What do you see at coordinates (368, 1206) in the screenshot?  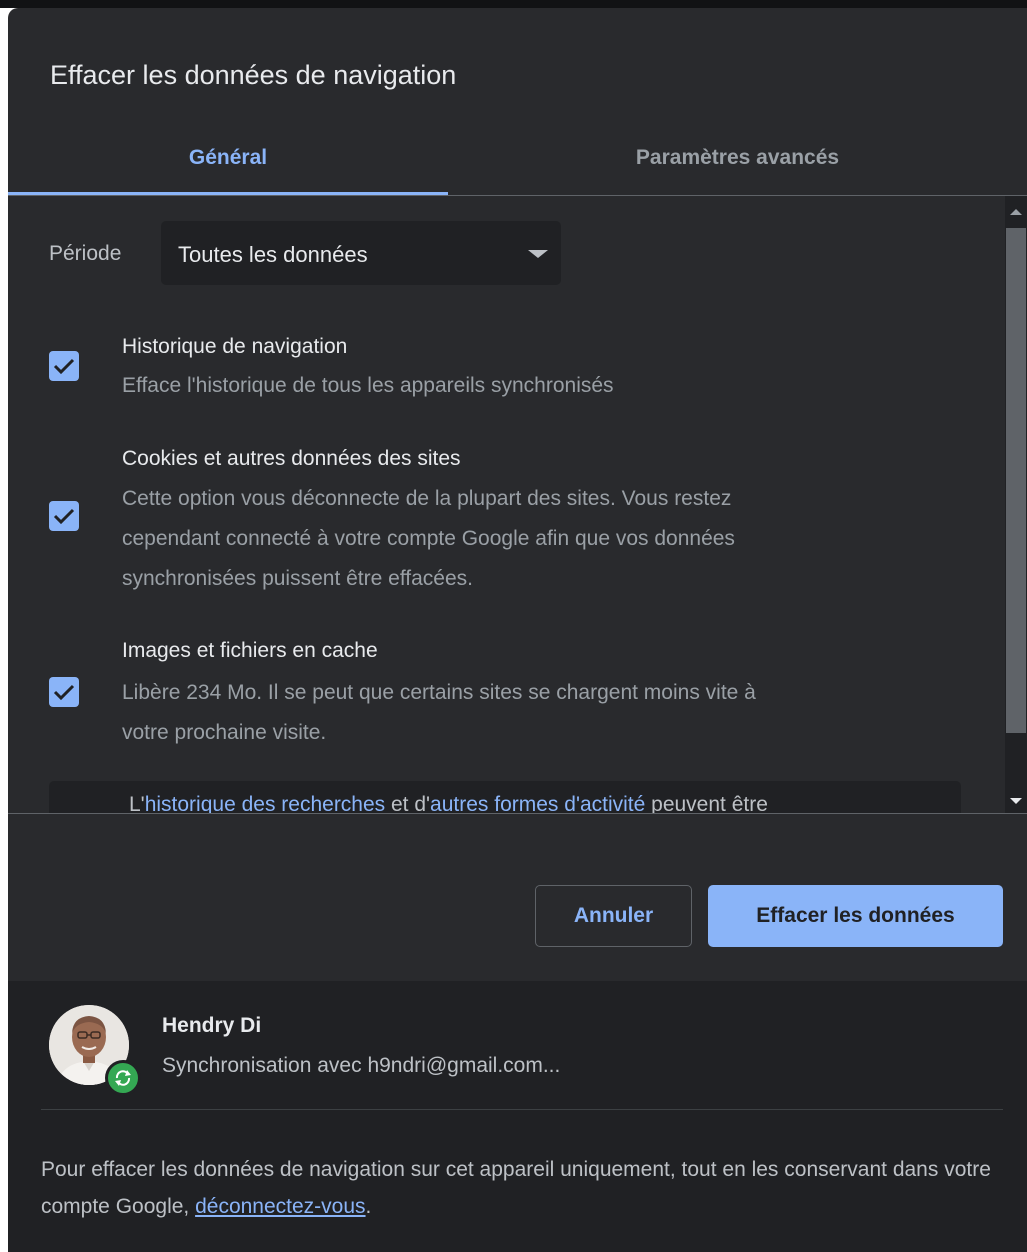 I see `footer-text-end: .` at bounding box center [368, 1206].